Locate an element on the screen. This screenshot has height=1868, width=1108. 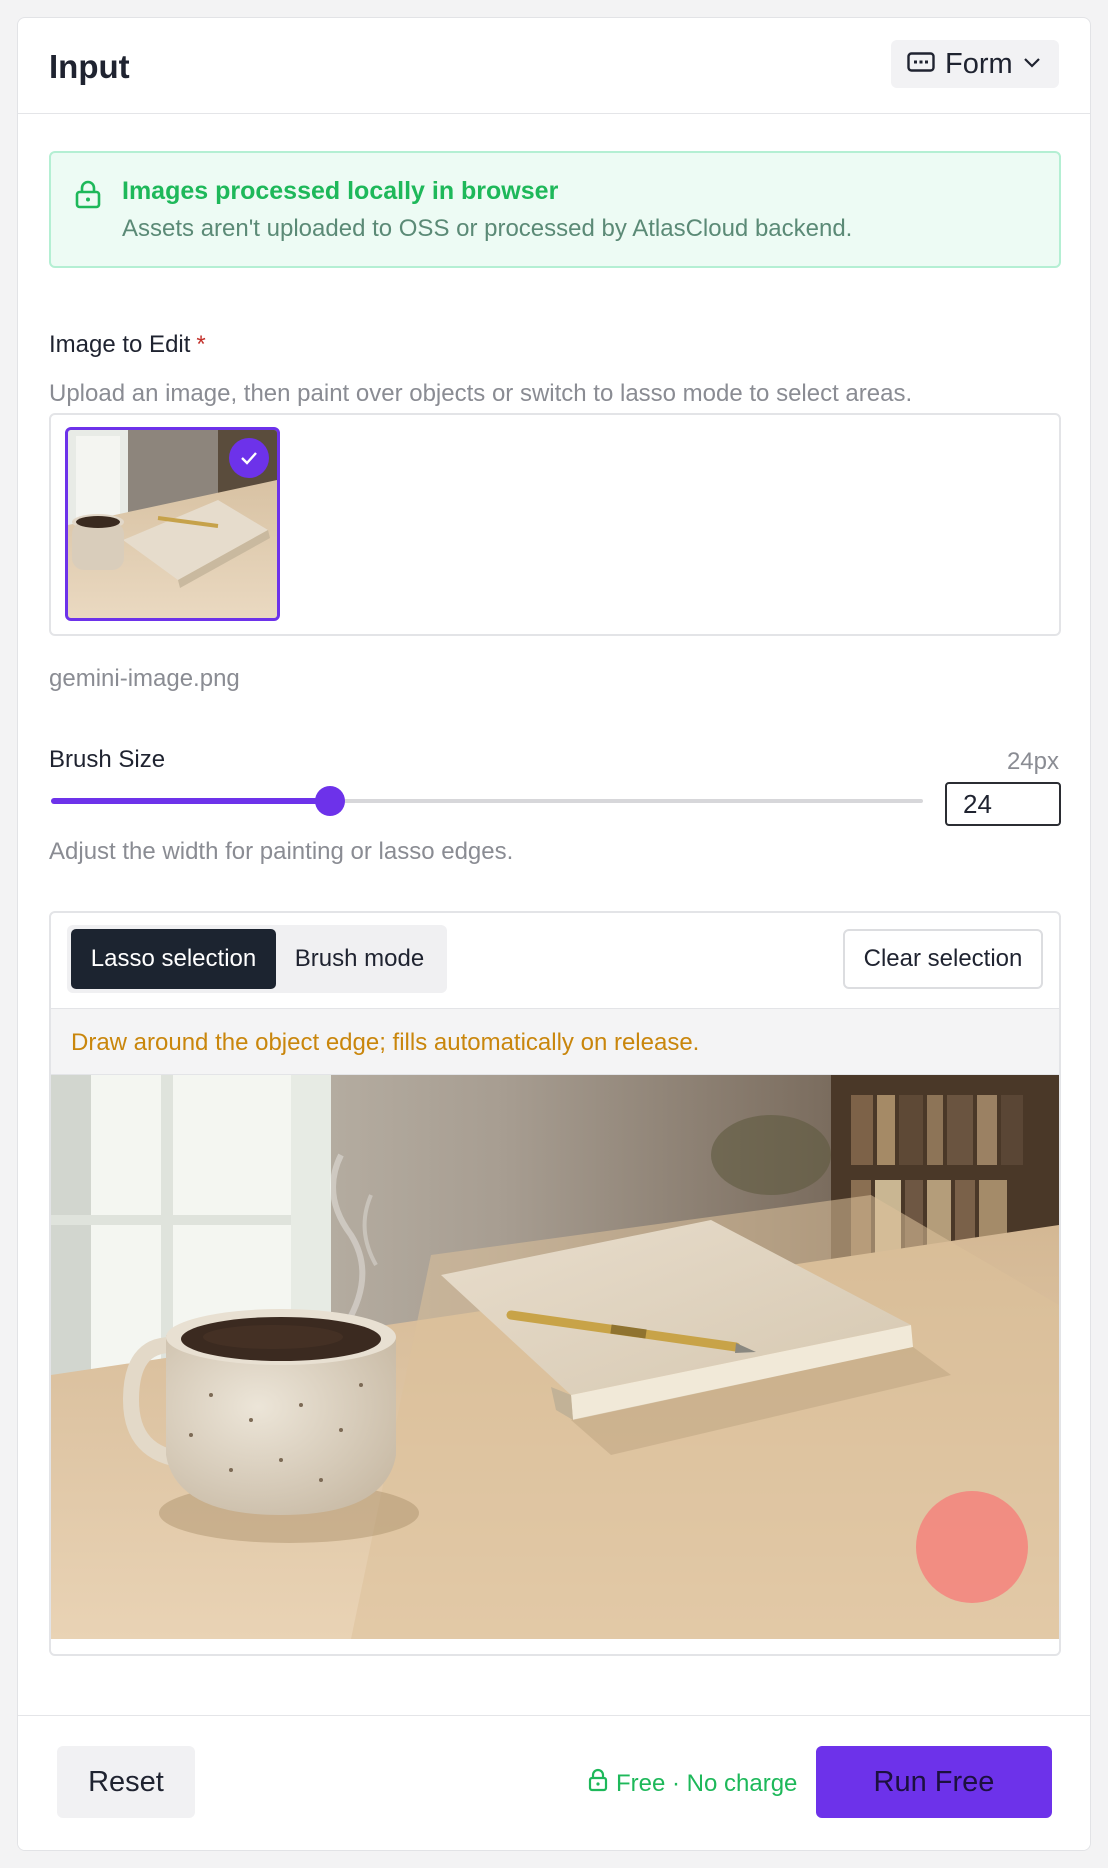
brush-cursor-indicator is located at coordinates (972, 1547).